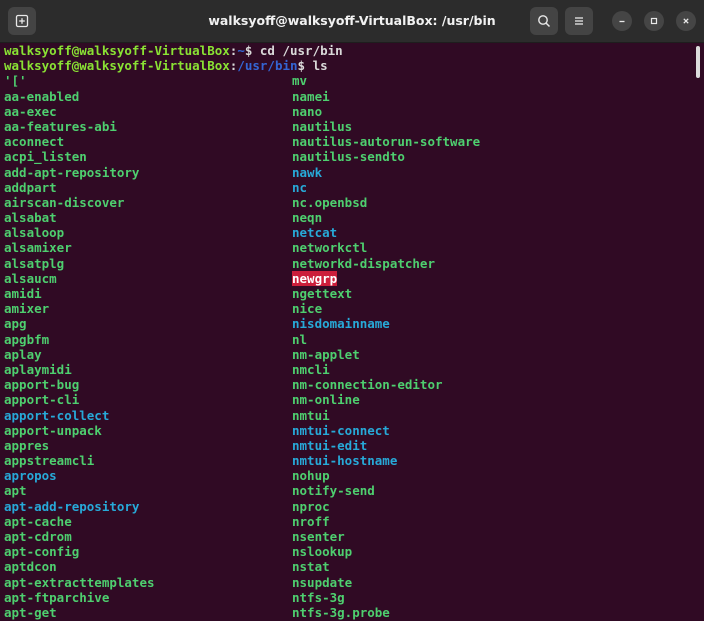 This screenshot has width=704, height=621. I want to click on file-entry: ntfs-3g.probe, so click(341, 612).